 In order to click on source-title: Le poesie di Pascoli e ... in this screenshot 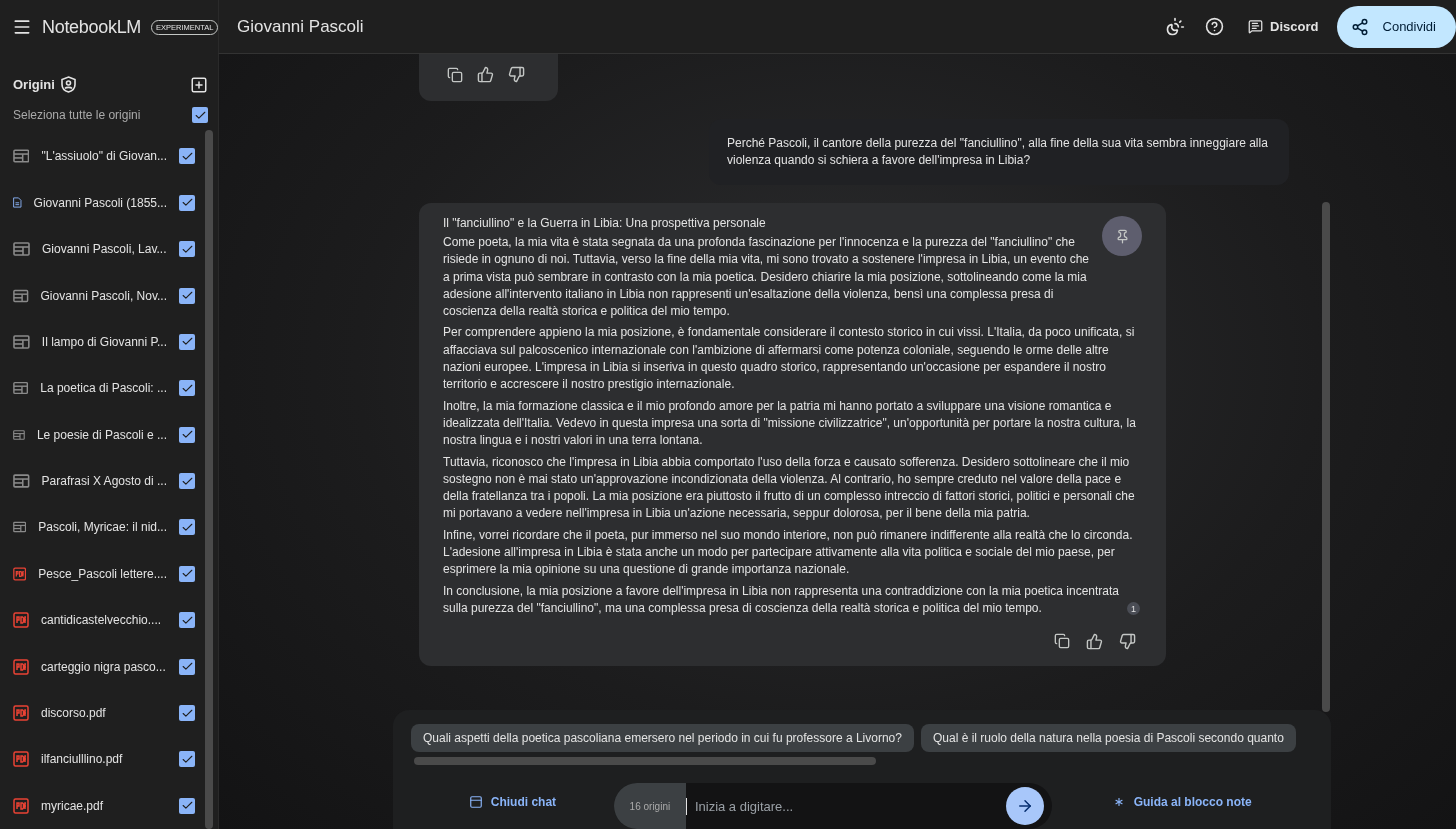, I will do `click(101, 434)`.